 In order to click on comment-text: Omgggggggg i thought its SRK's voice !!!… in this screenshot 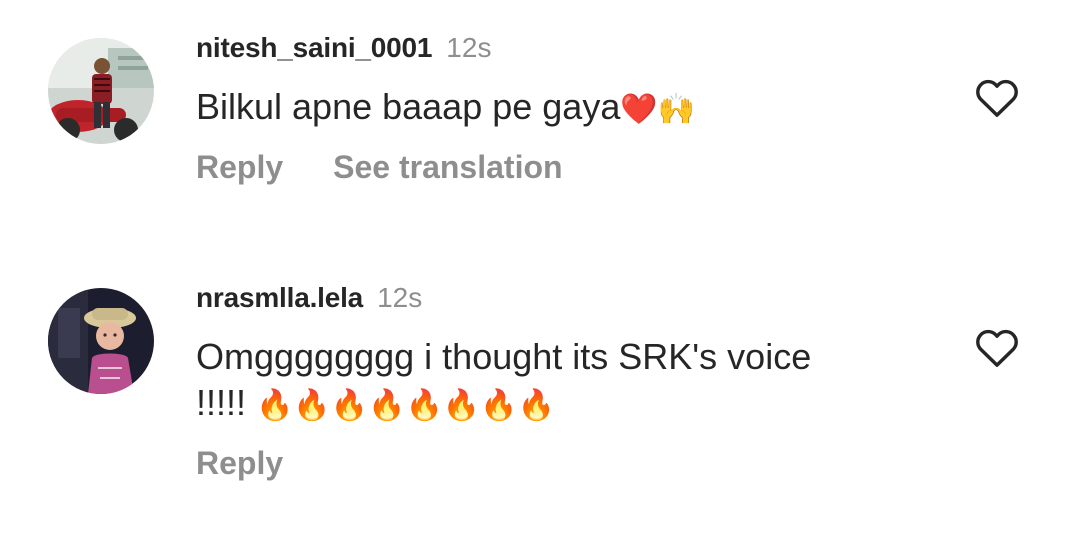, I will do `click(506, 381)`.